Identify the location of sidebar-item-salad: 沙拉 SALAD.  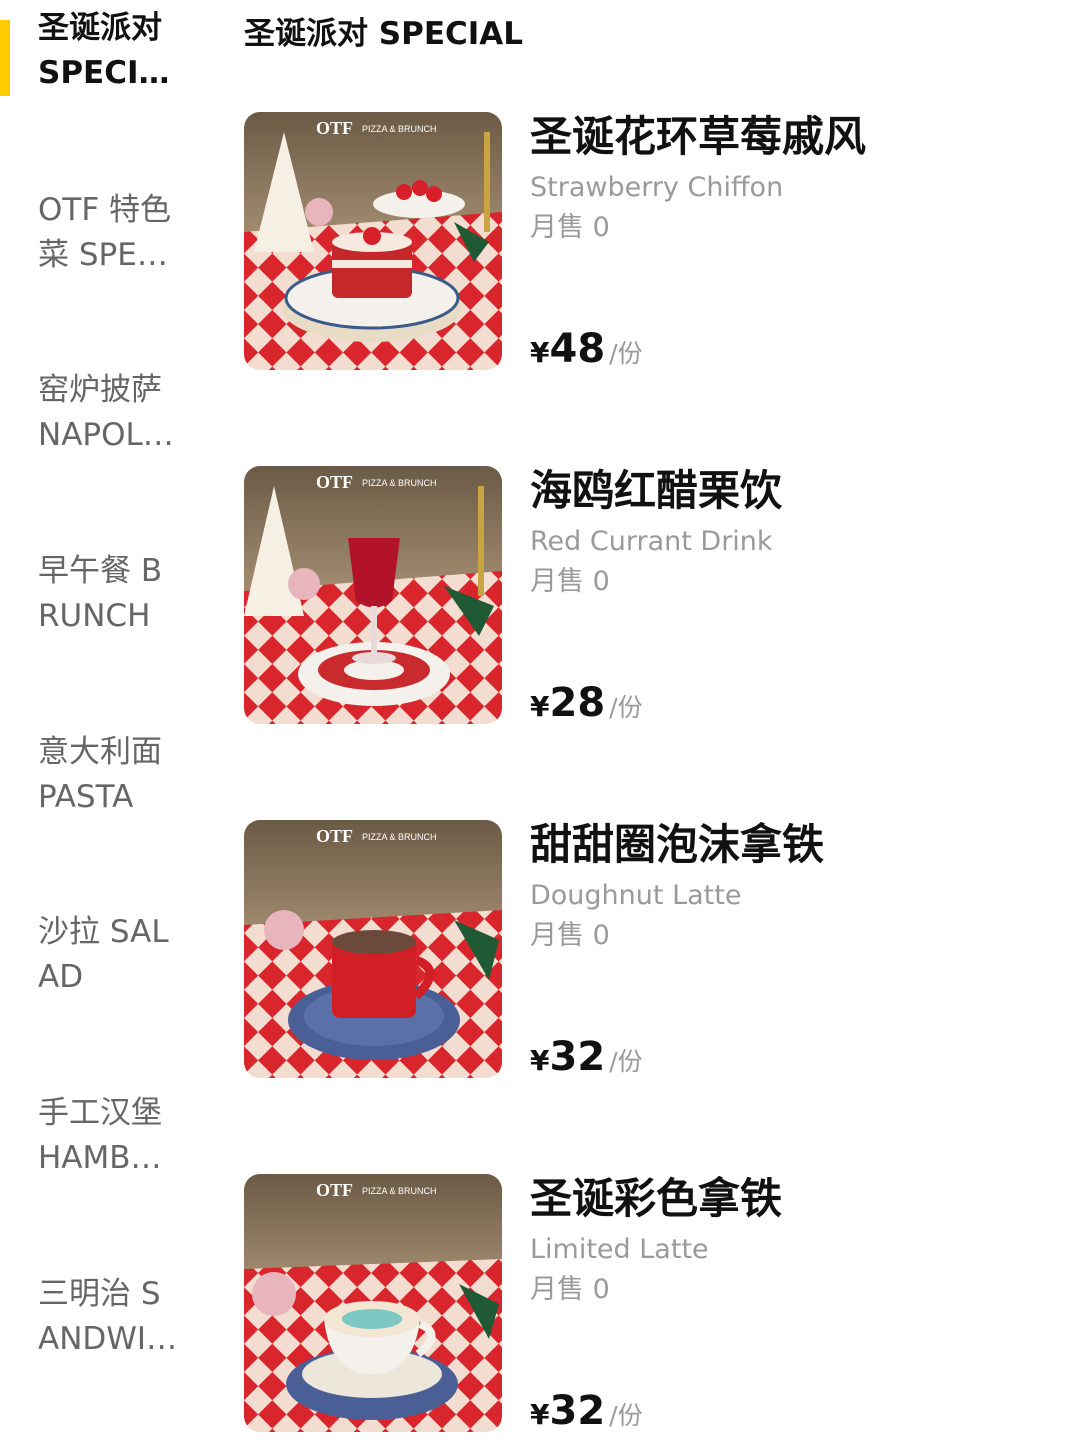
(105, 955).